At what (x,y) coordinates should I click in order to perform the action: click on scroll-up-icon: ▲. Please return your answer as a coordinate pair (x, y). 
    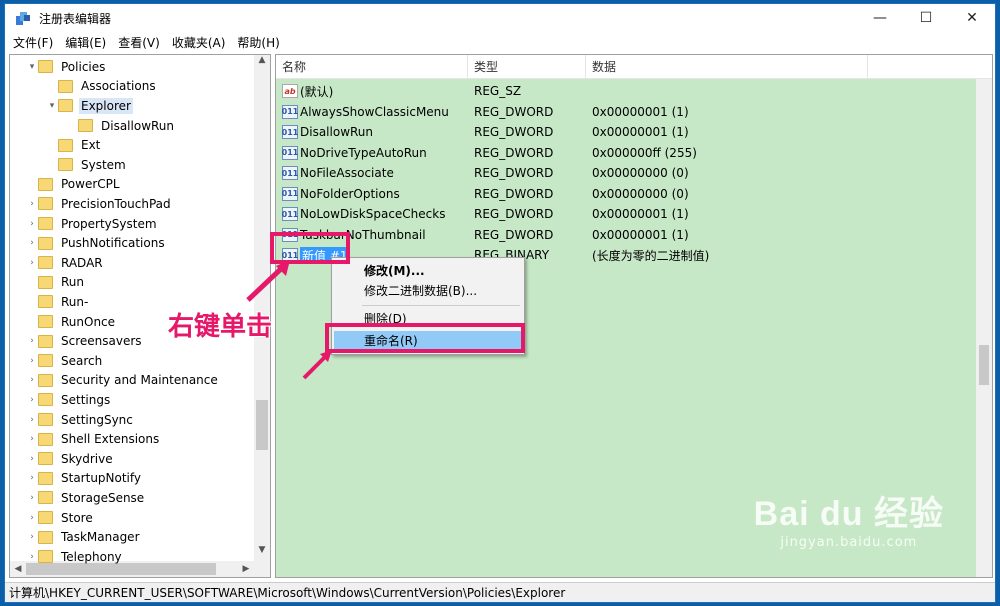
    Looking at the image, I should click on (262, 63).